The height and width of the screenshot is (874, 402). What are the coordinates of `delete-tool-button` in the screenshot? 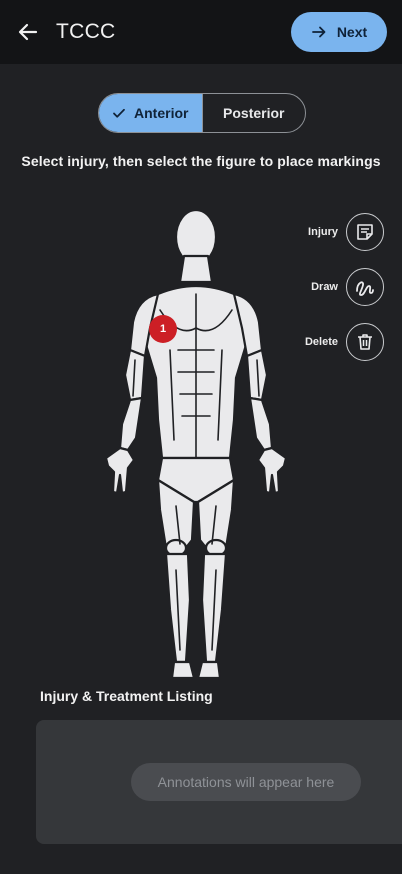 It's located at (365, 342).